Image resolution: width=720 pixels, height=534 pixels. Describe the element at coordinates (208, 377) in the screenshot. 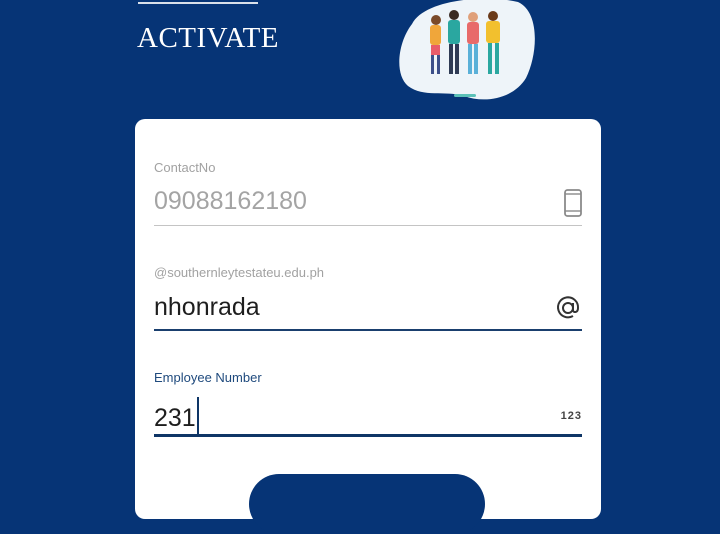

I see `employee-number-label: Employee Number` at that location.